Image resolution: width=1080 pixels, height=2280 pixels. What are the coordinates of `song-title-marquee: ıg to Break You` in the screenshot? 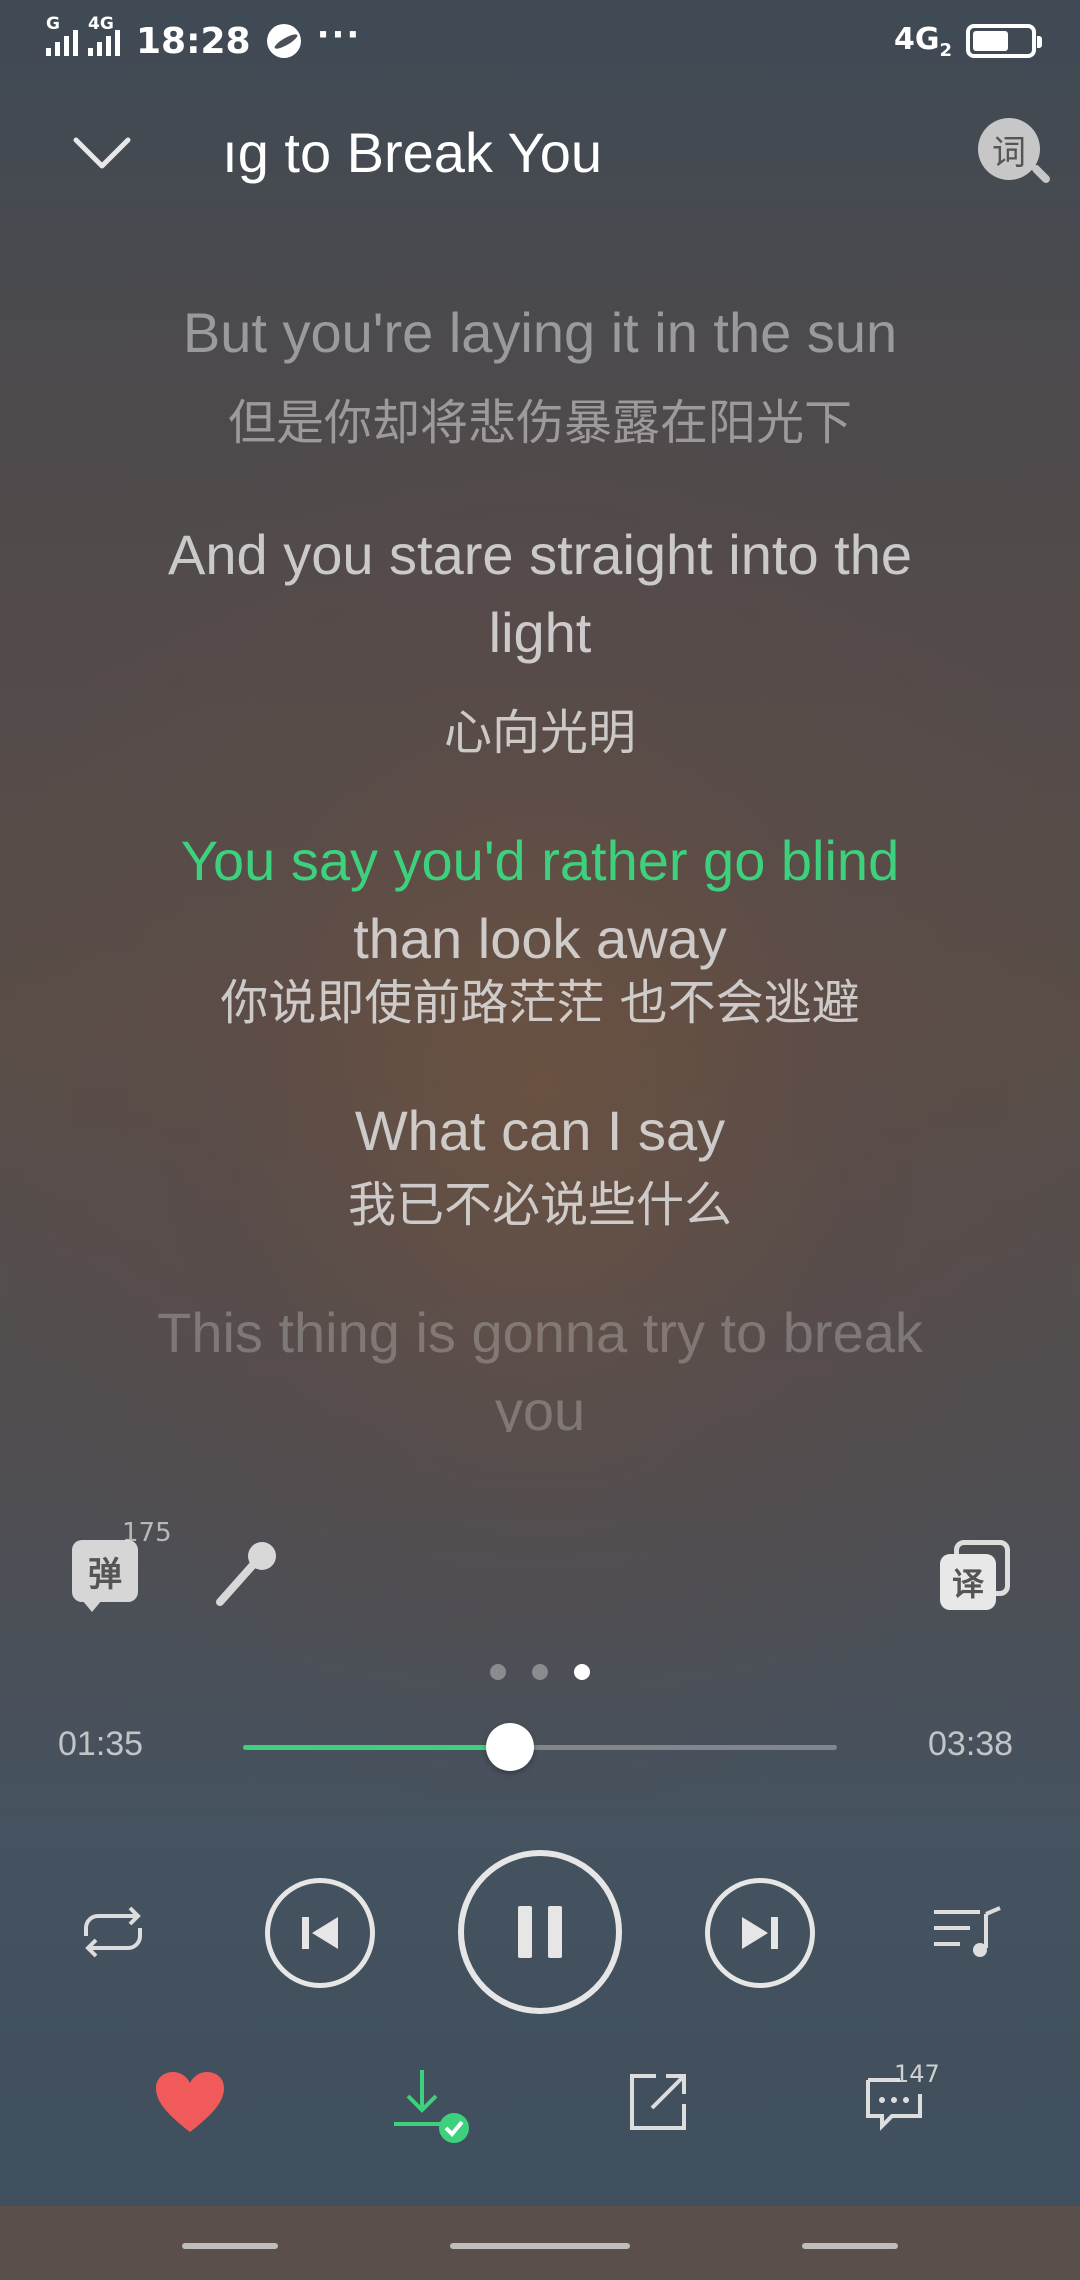 It's located at (400, 155).